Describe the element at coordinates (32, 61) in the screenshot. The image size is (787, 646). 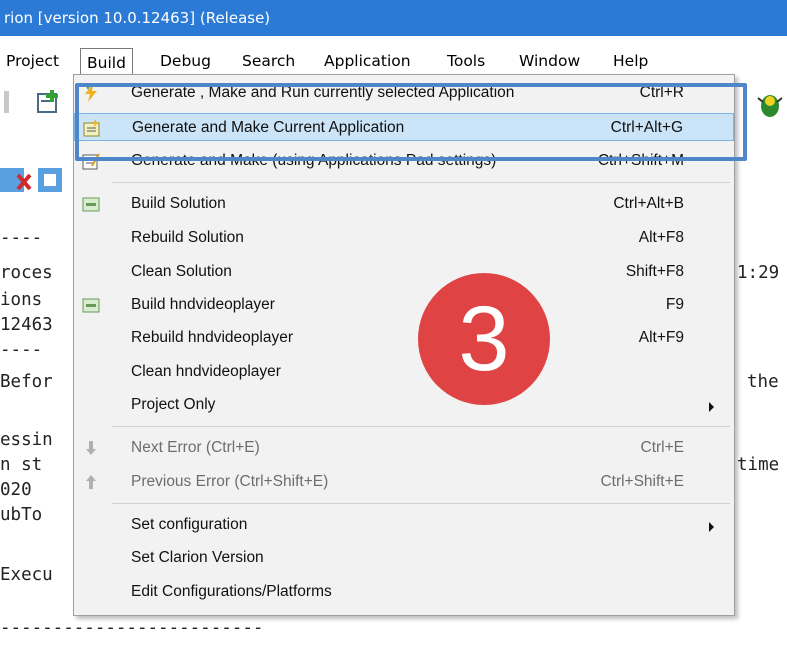
I see `menu-project: Project` at that location.